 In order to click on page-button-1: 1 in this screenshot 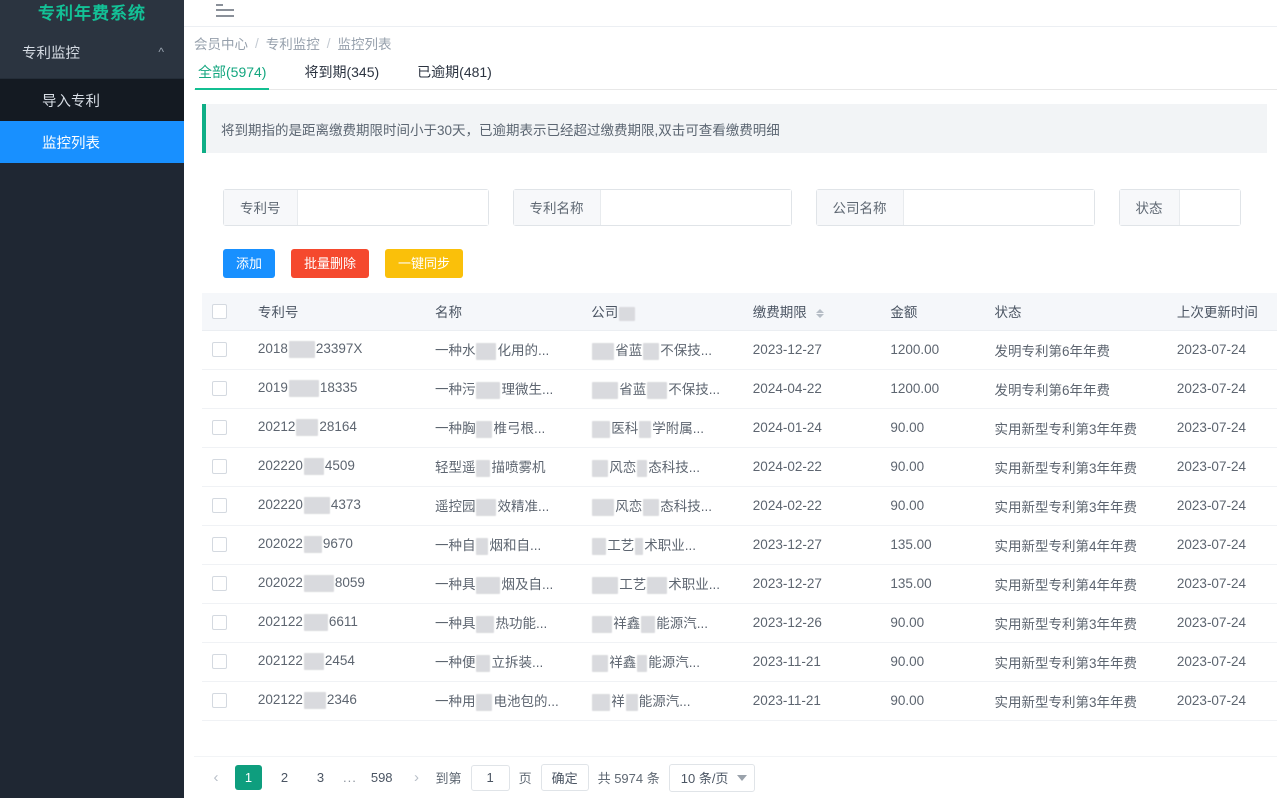, I will do `click(248, 777)`.